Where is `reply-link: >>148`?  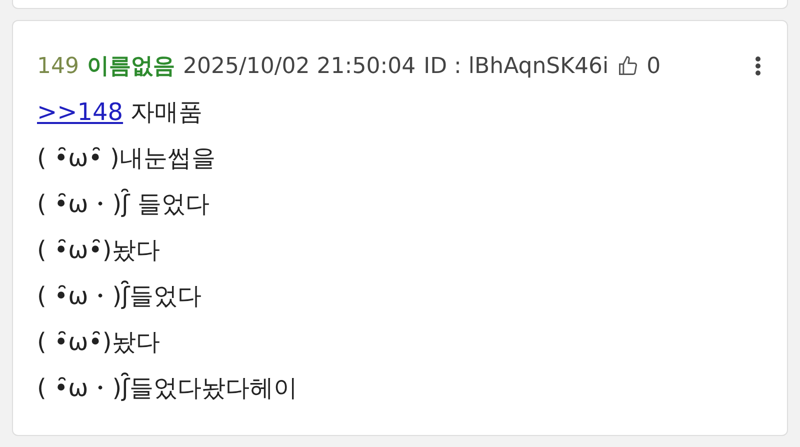
reply-link: >>148 is located at coordinates (80, 112).